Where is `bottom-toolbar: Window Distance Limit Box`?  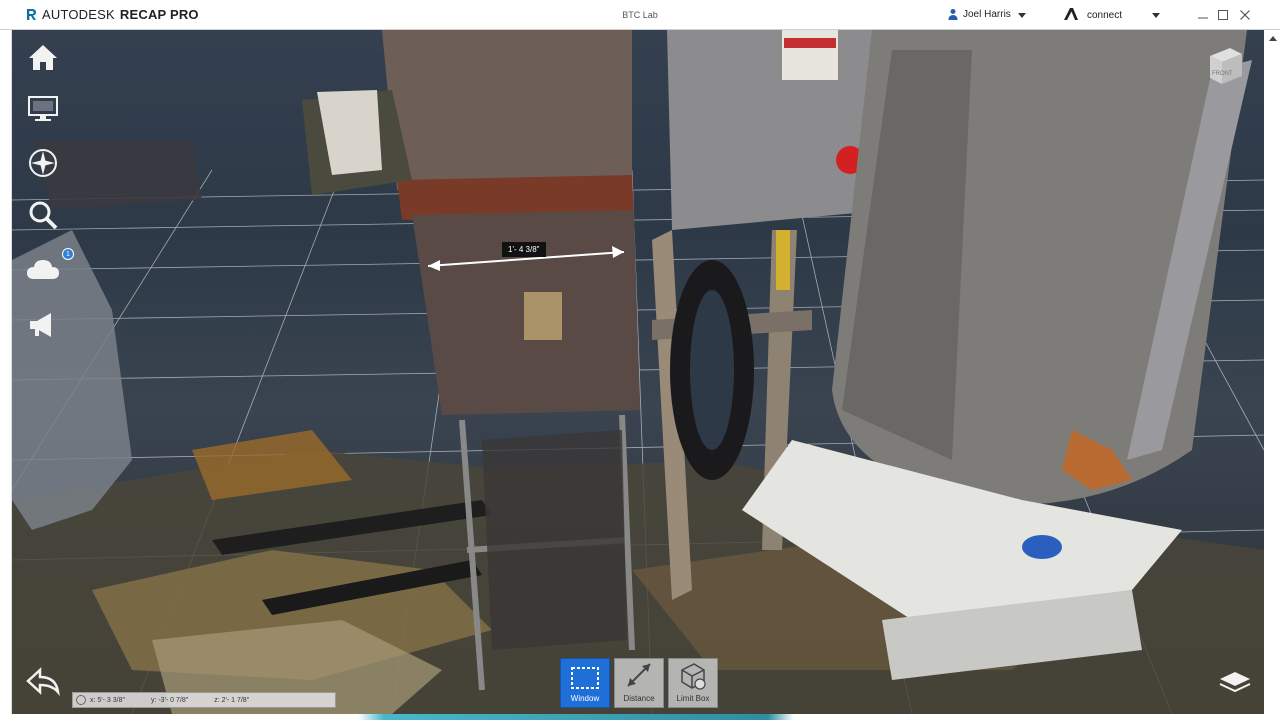 bottom-toolbar: Window Distance Limit Box is located at coordinates (639, 683).